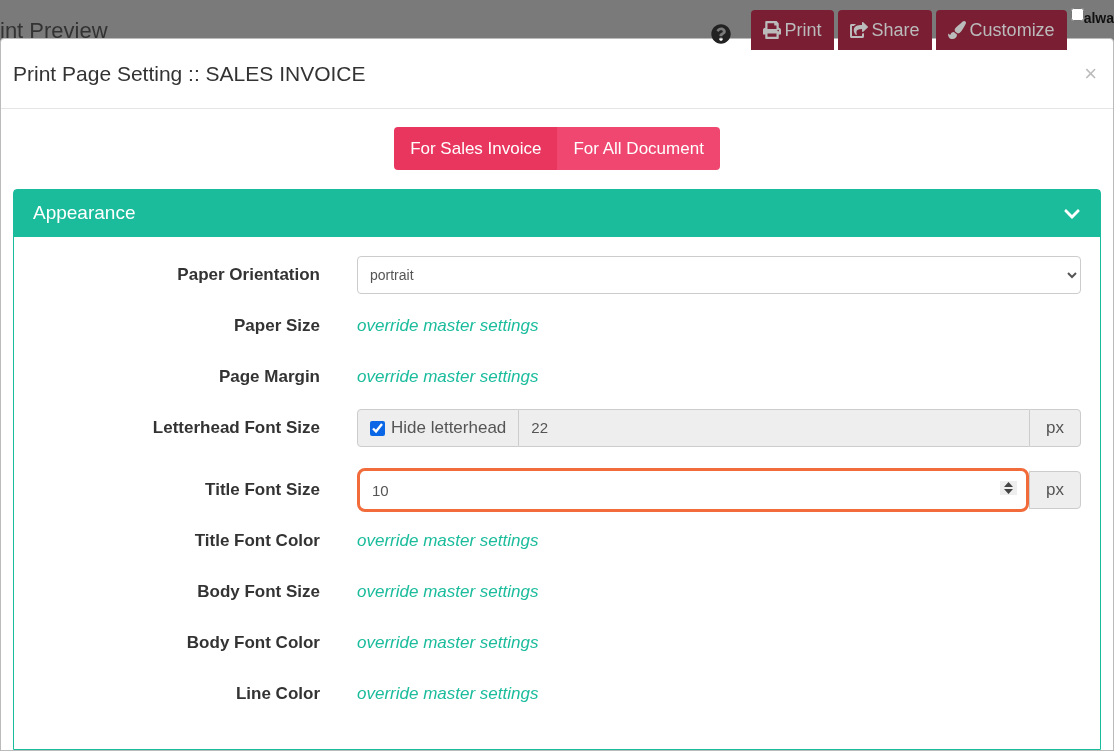  I want to click on field-label: Line Color, so click(277, 694).